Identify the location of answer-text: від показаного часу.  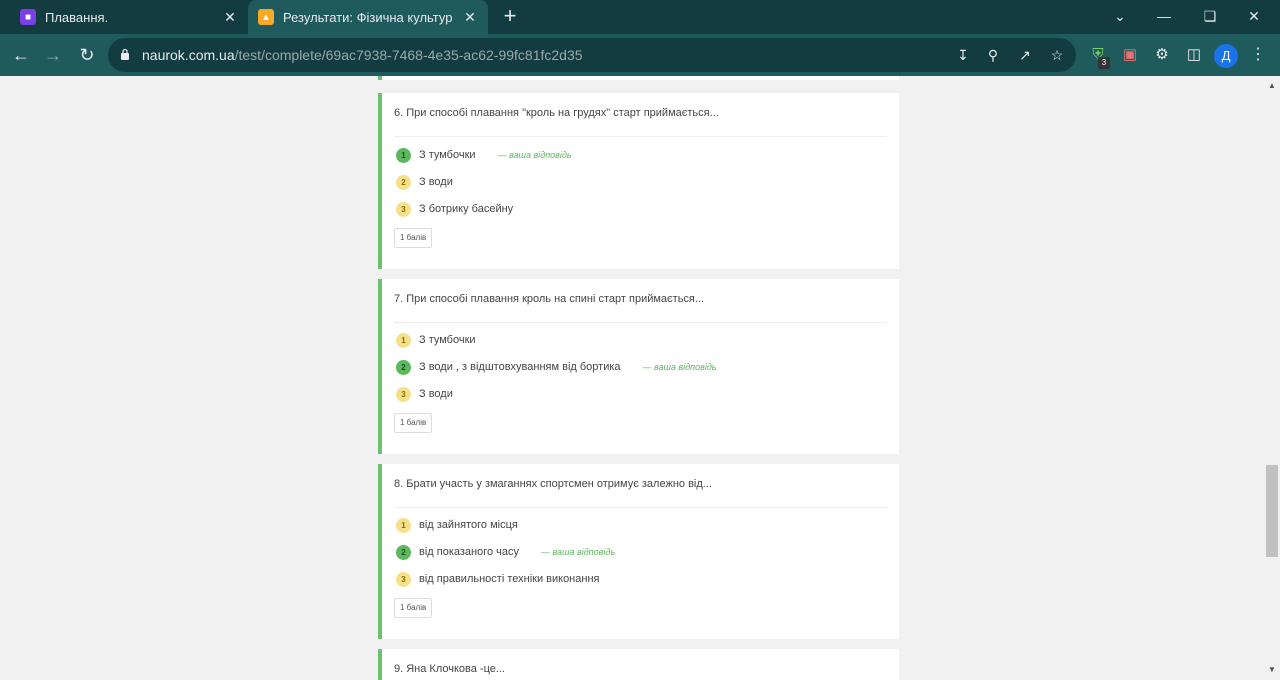
(469, 552).